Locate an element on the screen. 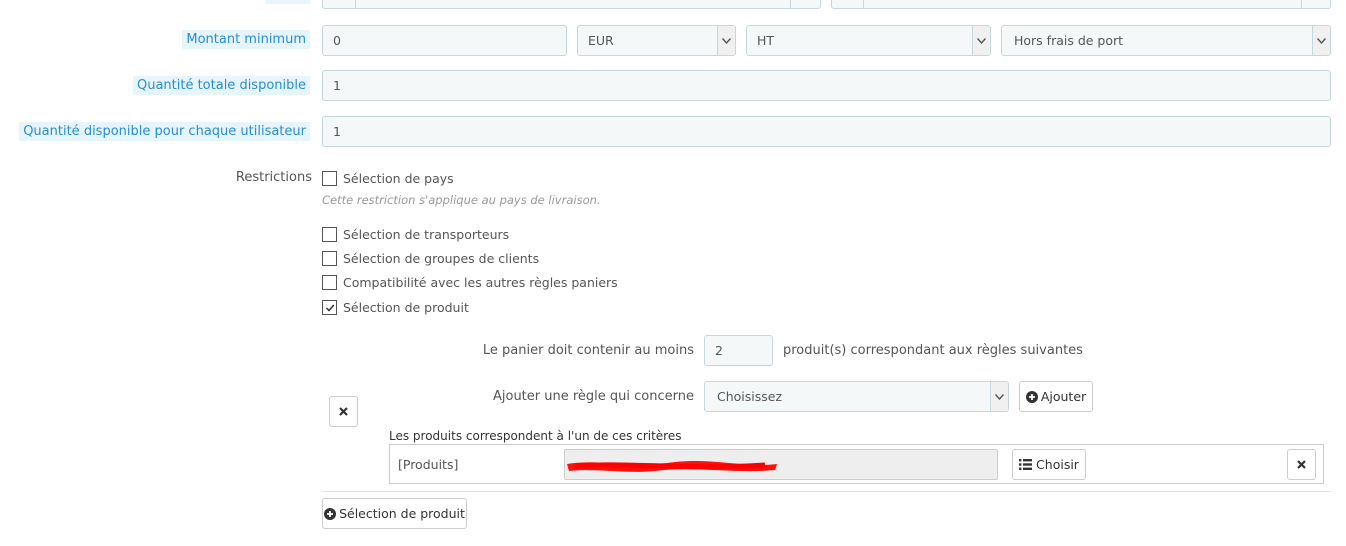 The width and height of the screenshot is (1346, 546). add-rule-button: Ajouter is located at coordinates (1056, 396).